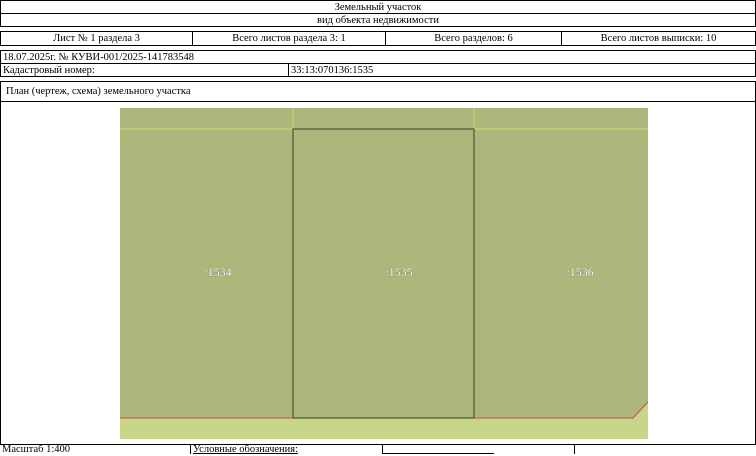 This screenshot has width=756, height=456. Describe the element at coordinates (398, 272) in the screenshot. I see `parcel-label-1535: :1535` at that location.